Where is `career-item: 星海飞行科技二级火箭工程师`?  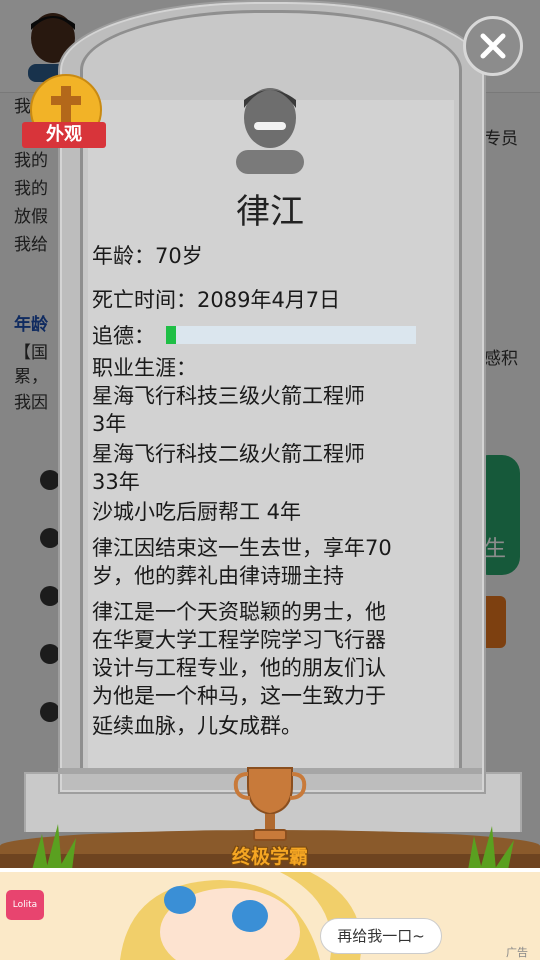 career-item: 星海飞行科技二级火箭工程师 is located at coordinates (228, 454).